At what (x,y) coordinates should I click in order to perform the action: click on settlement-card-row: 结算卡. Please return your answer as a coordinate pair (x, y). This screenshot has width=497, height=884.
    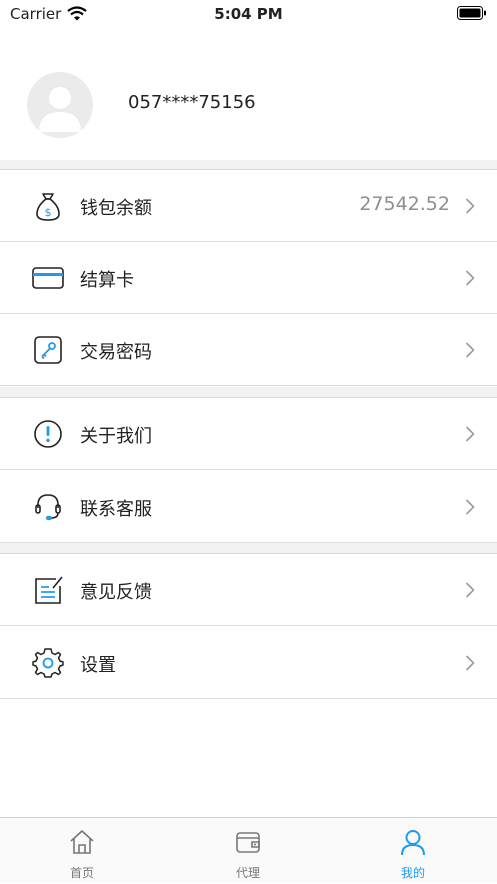
    Looking at the image, I should click on (248, 278).